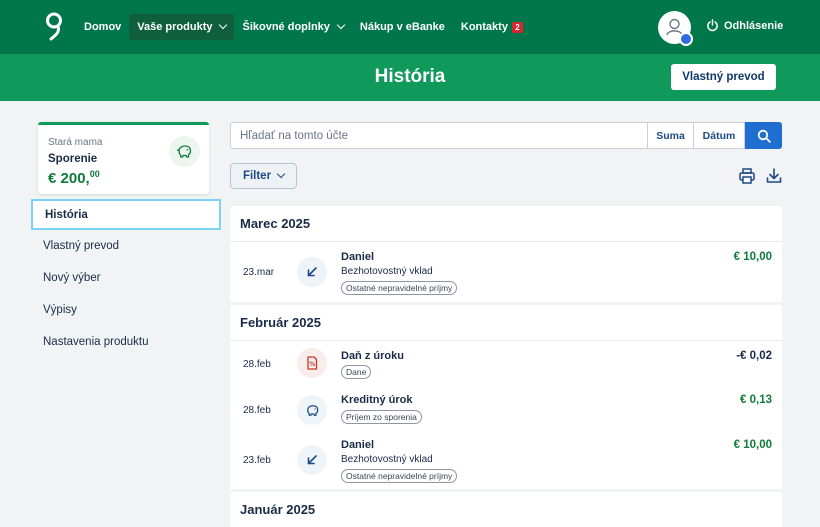 The image size is (820, 527). I want to click on nav-item-sikovne-doplnky: Šikovné doplnky, so click(292, 27).